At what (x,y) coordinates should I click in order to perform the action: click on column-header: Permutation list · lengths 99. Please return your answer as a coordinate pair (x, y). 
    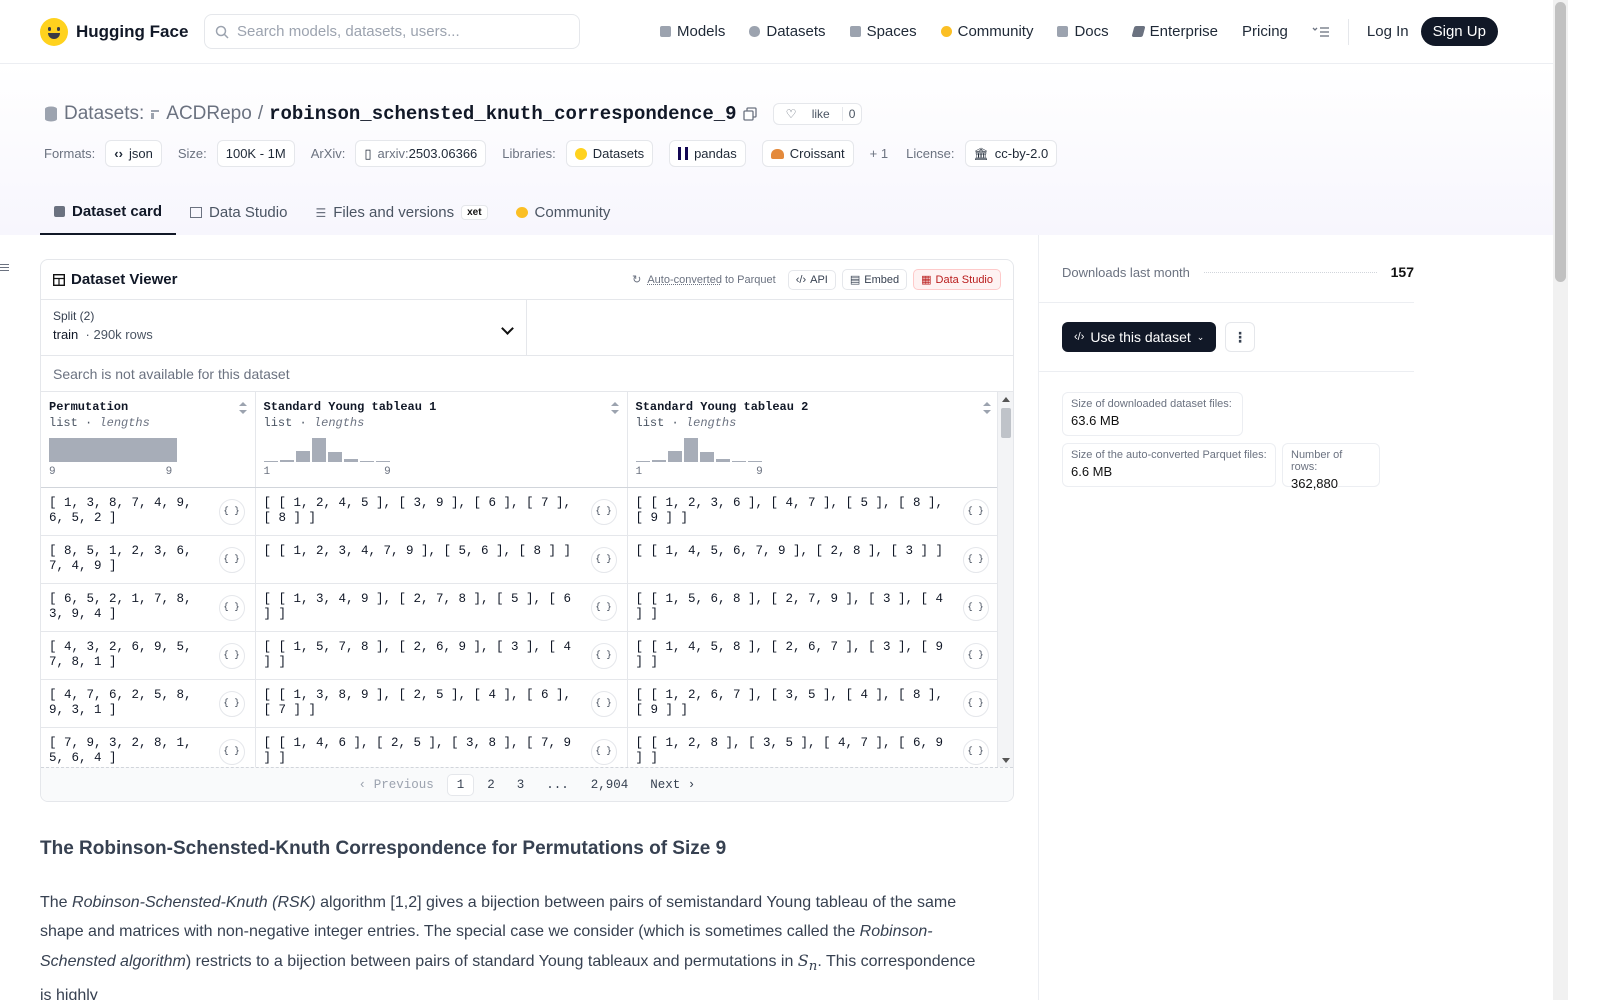
    Looking at the image, I should click on (148, 440).